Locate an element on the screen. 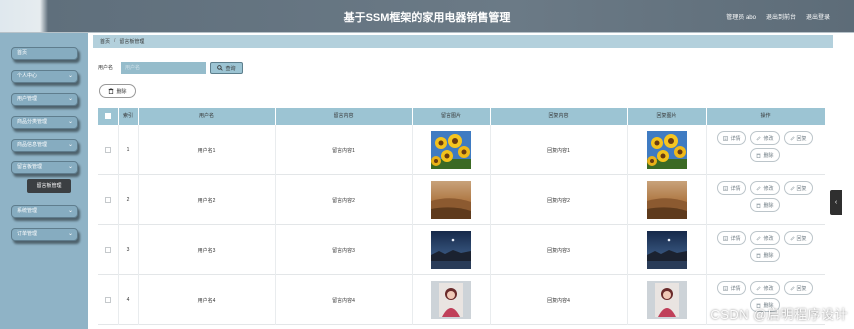  breadcrumb-current: 留言板管理 is located at coordinates (132, 42).